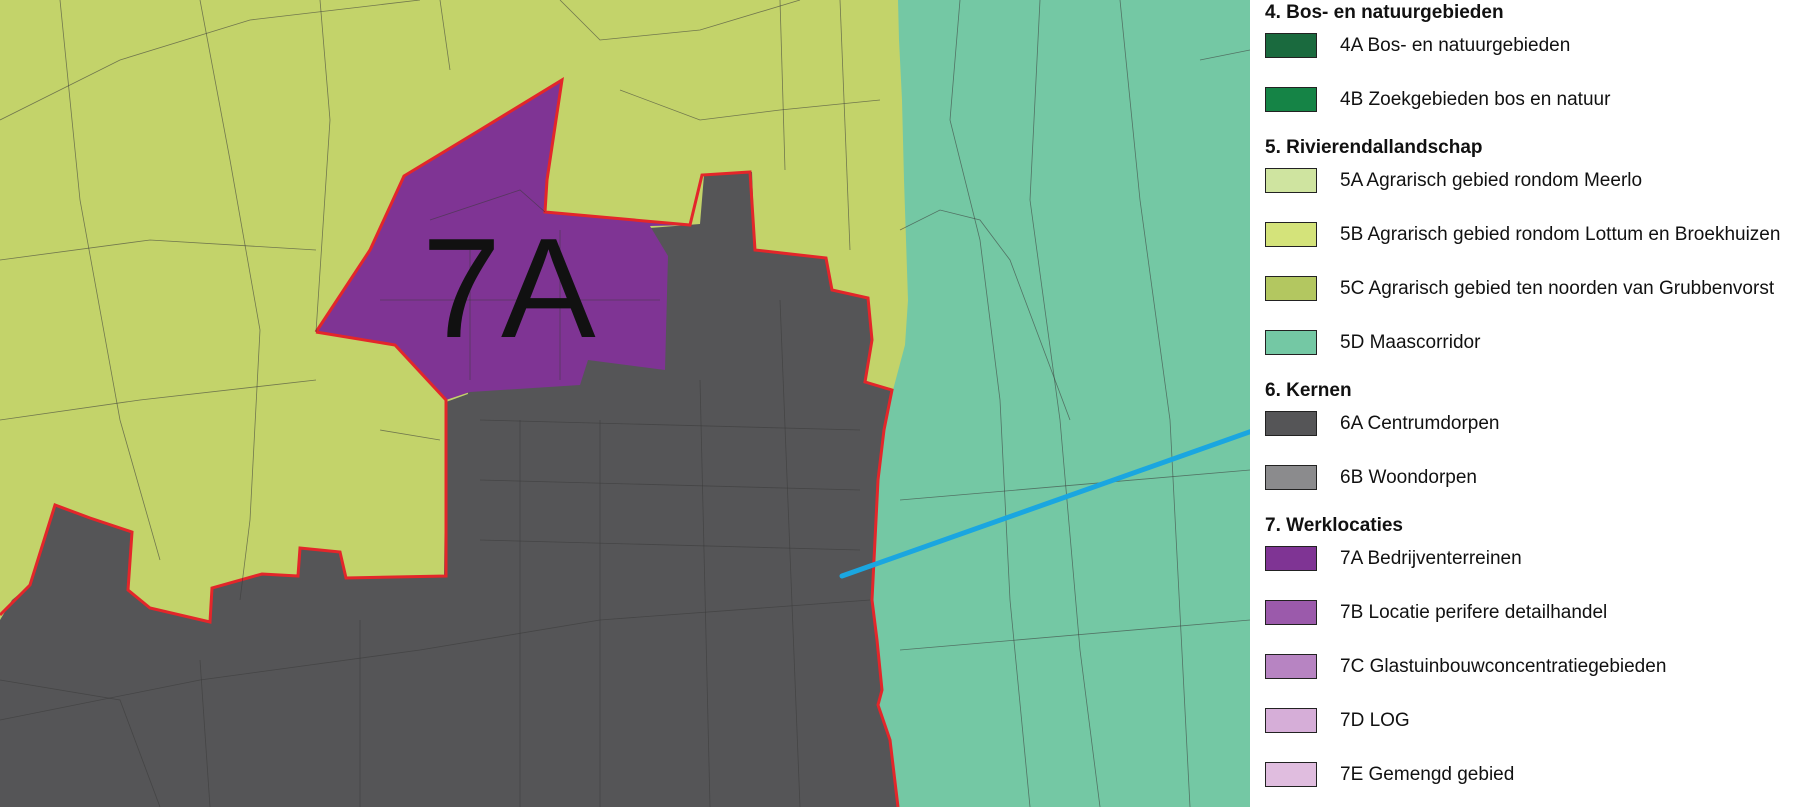 This screenshot has width=1809, height=812. Describe the element at coordinates (1431, 558) in the screenshot. I see `legend-label-7a: 7A Bedrijventerreinen` at that location.